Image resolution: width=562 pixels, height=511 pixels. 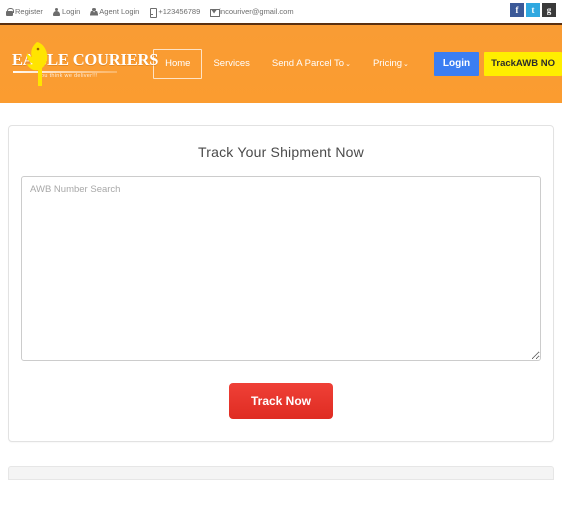 I want to click on user-icon, so click(x=56, y=11).